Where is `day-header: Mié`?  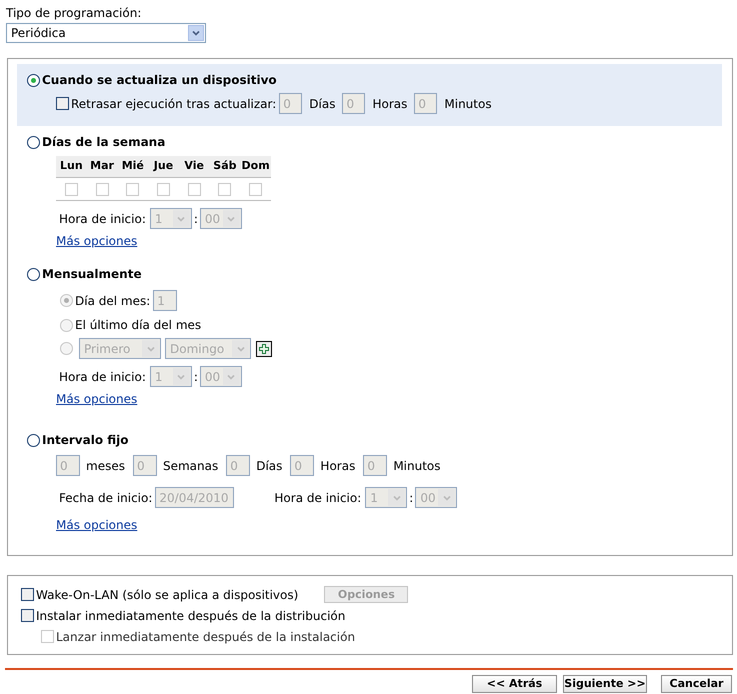 day-header: Mié is located at coordinates (132, 166).